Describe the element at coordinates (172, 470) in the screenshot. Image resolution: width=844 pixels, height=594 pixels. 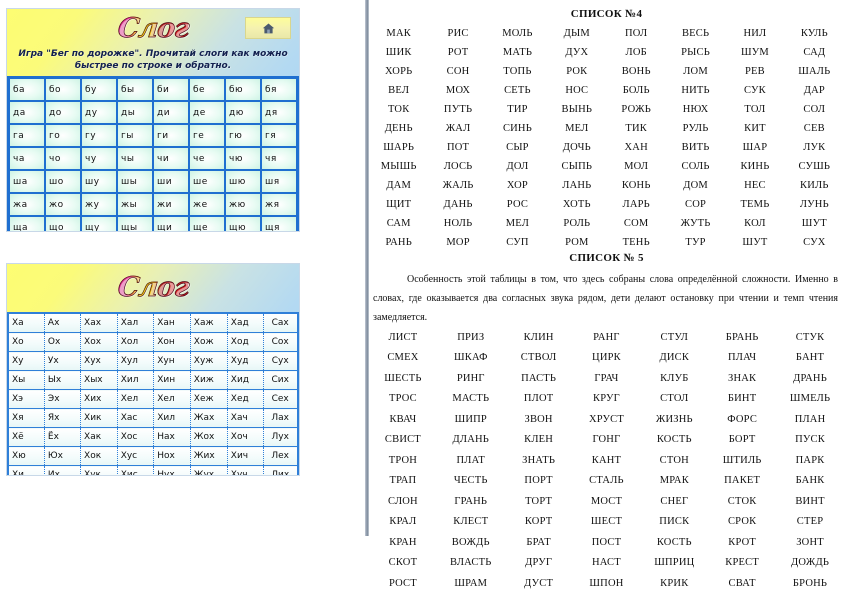
I see `x-word-cell: Нух` at that location.